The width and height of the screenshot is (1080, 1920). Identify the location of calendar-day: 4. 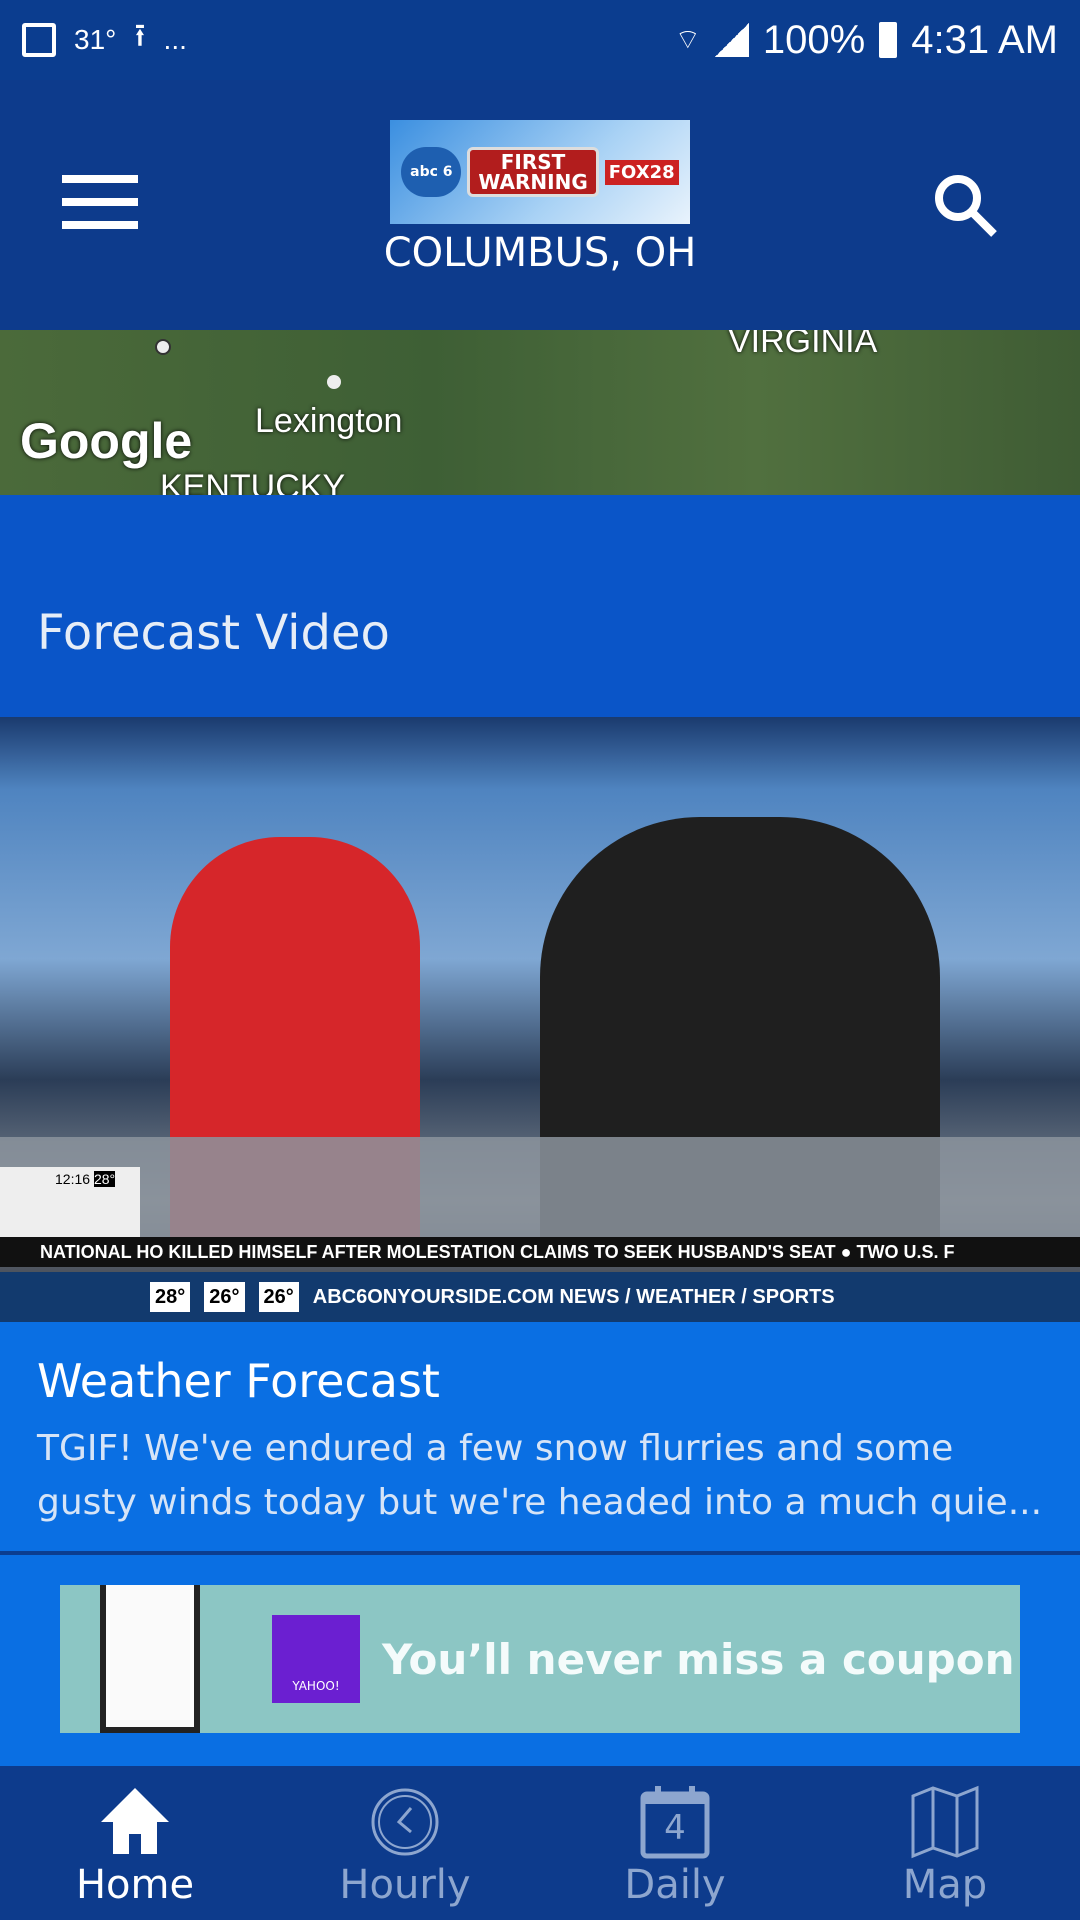
(675, 1828).